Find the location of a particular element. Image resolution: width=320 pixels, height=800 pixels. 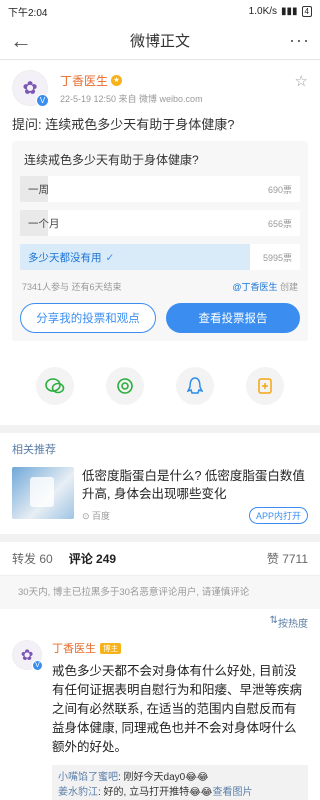

poll-option: 一周 690票 is located at coordinates (160, 189).